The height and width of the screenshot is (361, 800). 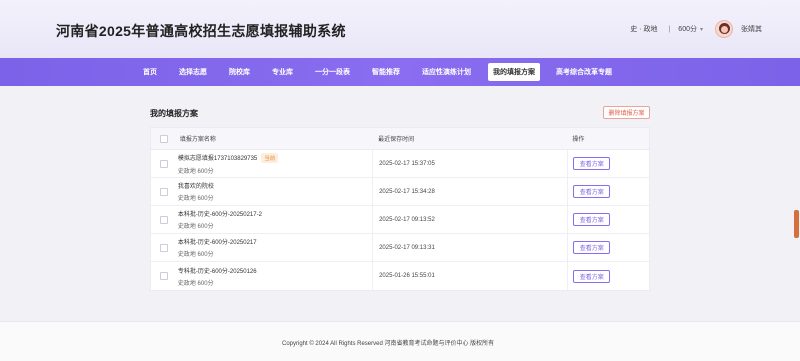 I want to click on username: 张婧其, so click(x=751, y=29).